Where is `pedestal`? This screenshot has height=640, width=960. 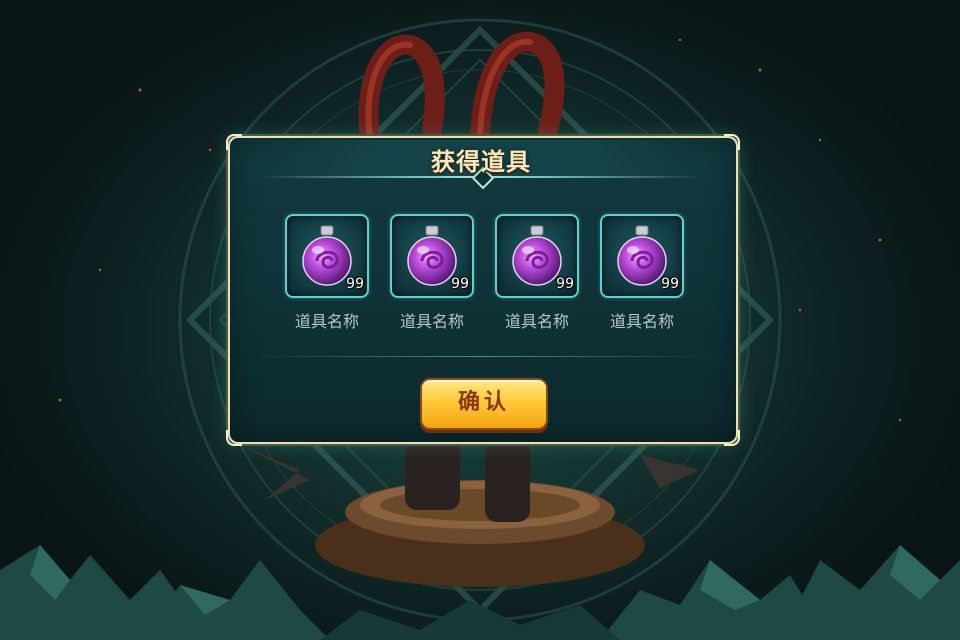 pedestal is located at coordinates (480, 533).